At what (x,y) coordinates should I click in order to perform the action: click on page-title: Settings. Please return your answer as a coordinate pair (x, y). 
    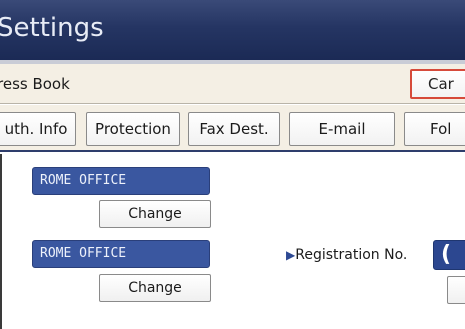
    Looking at the image, I should click on (52, 28).